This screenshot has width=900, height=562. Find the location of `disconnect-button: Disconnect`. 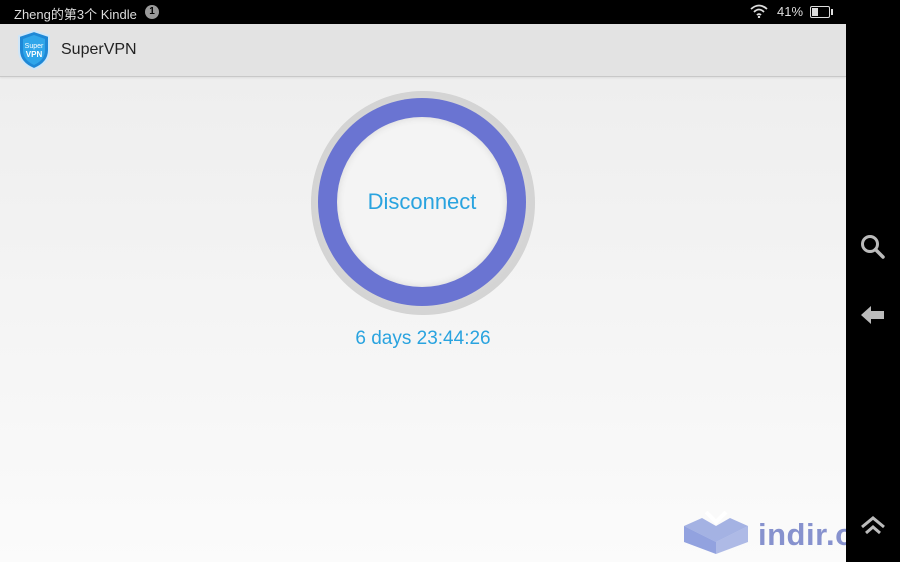

disconnect-button: Disconnect is located at coordinates (422, 202).